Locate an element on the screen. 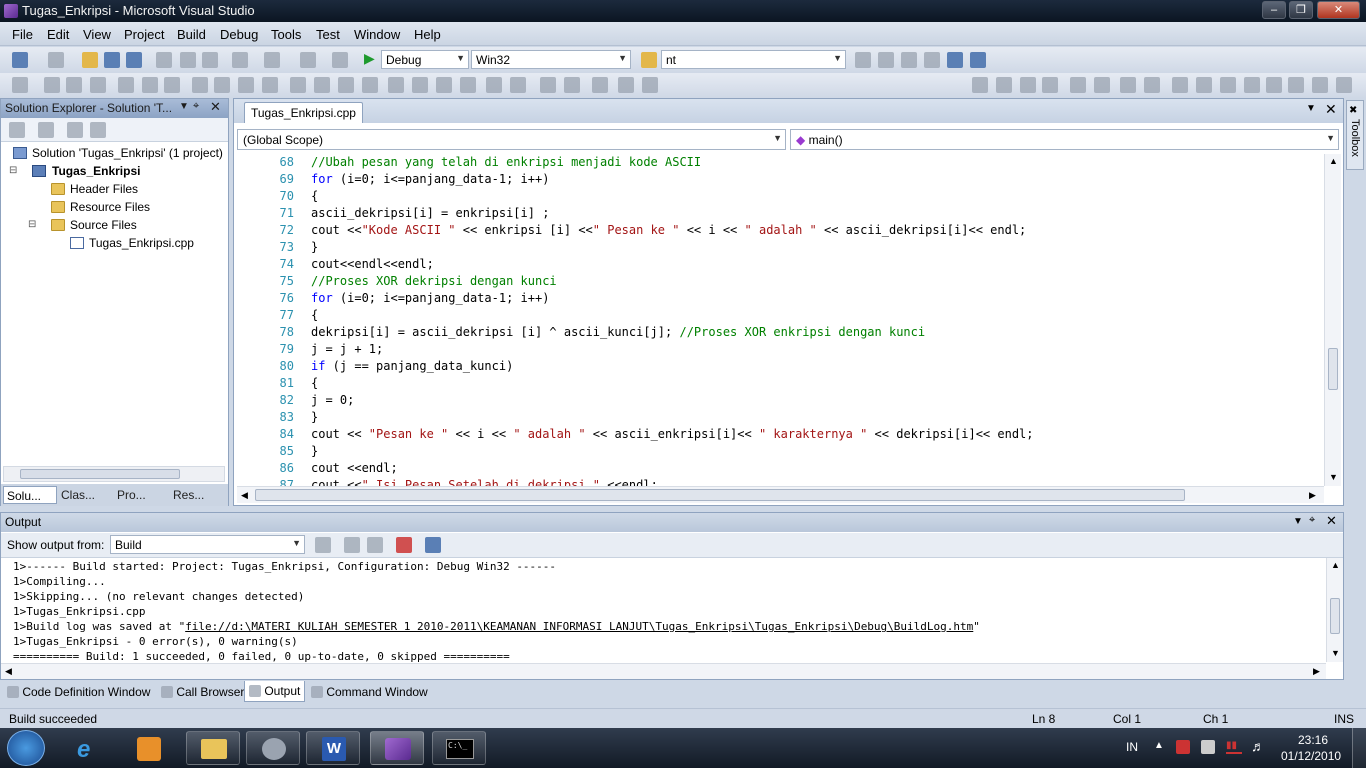 This screenshot has width=1366, height=768. undo-icon is located at coordinates (240, 60).